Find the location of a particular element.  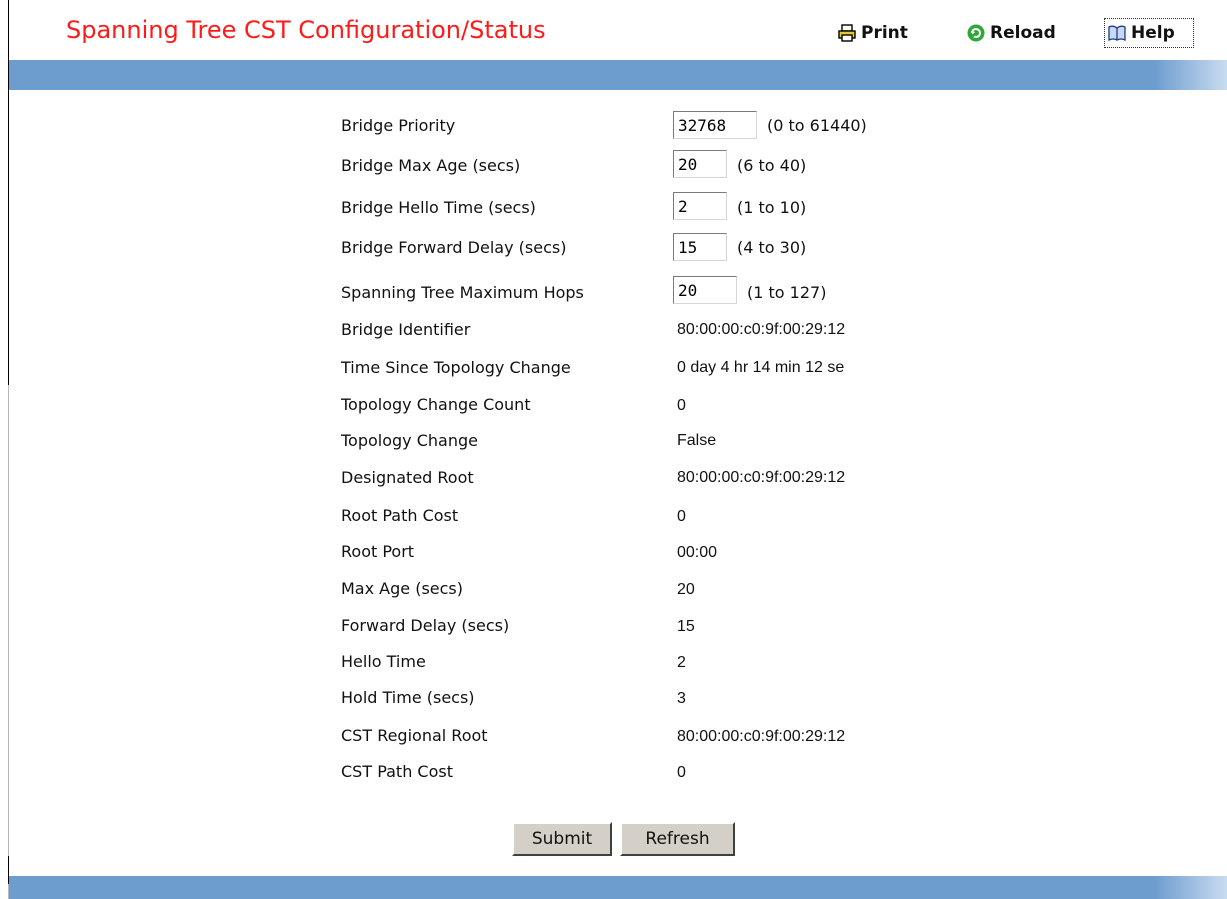

reload-icon is located at coordinates (976, 33).